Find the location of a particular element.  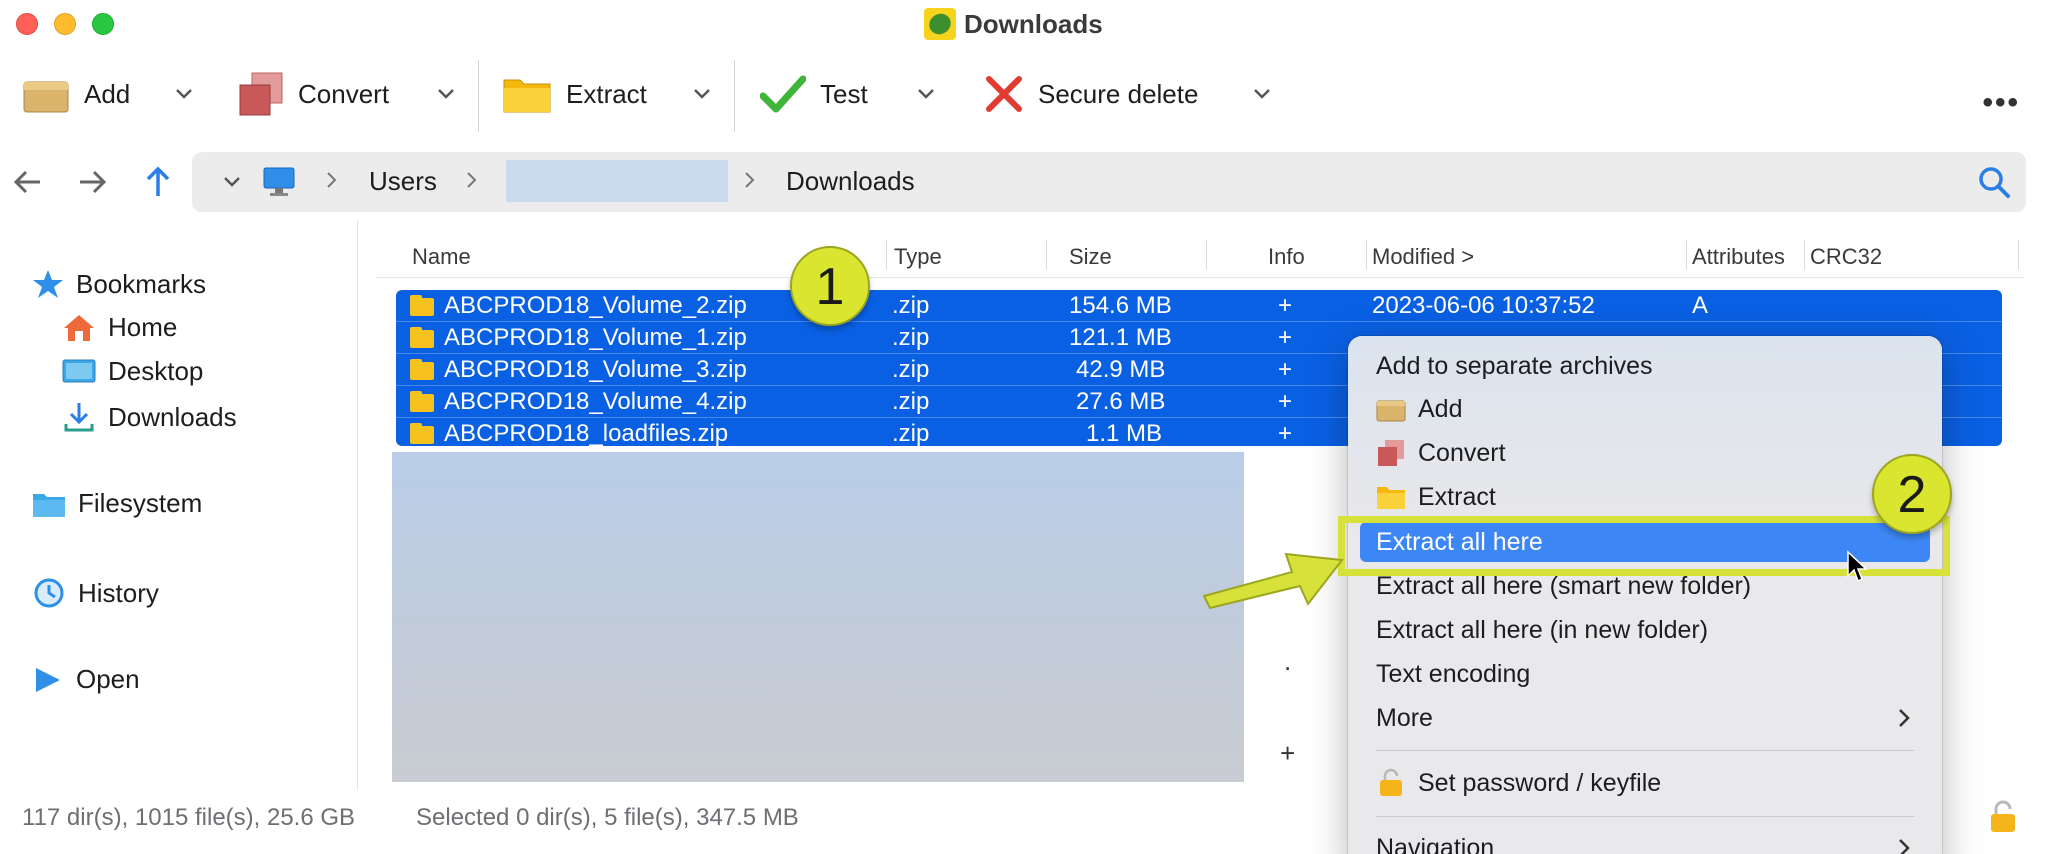

menu-item-extract-smart: Extract all here (smart new folder) is located at coordinates (1563, 586).